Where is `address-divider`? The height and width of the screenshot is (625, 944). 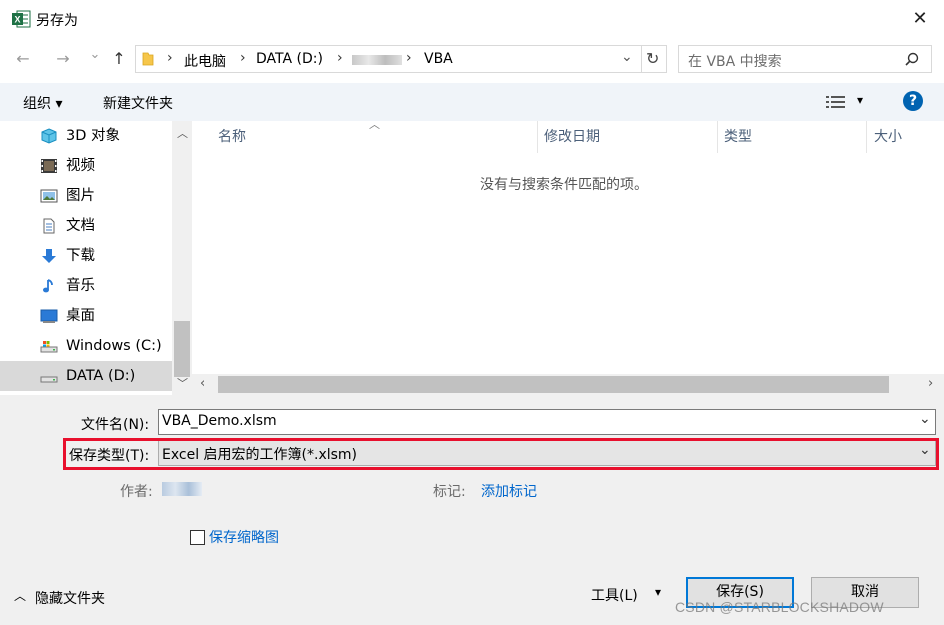
address-divider is located at coordinates (641, 59).